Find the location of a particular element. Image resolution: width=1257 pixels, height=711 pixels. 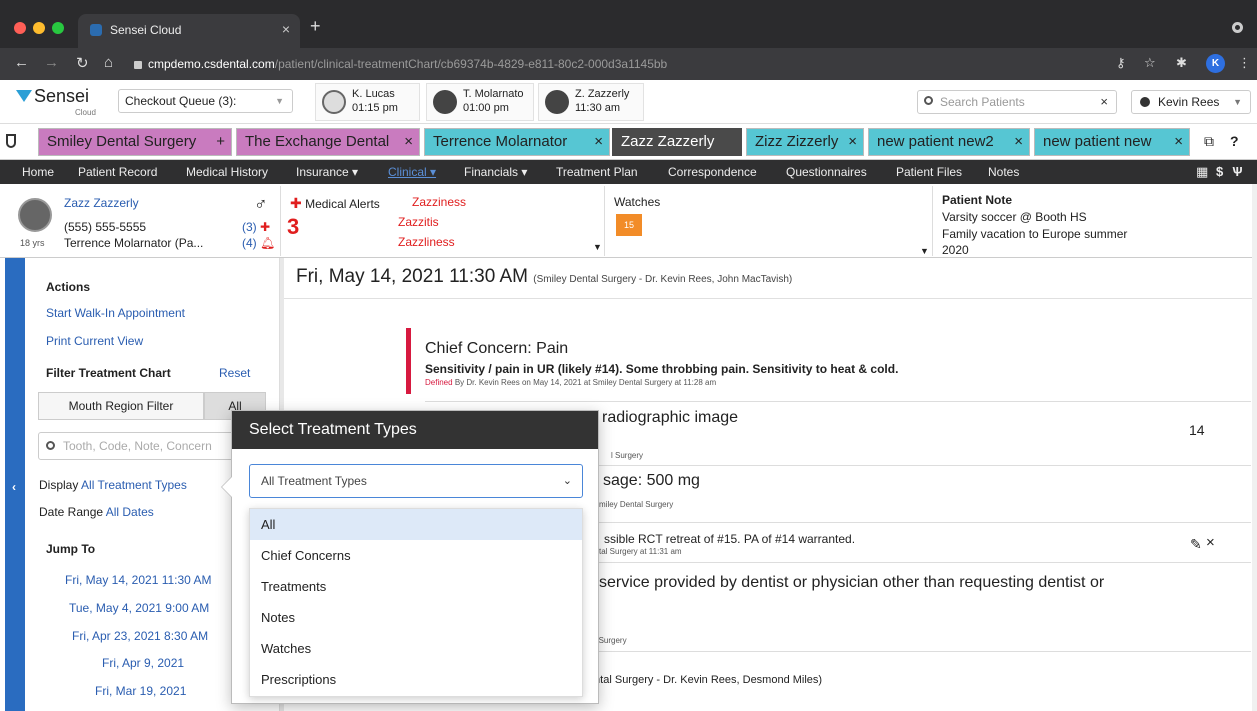

sensei-logo: Sensei Cloud is located at coordinates (56, 101).